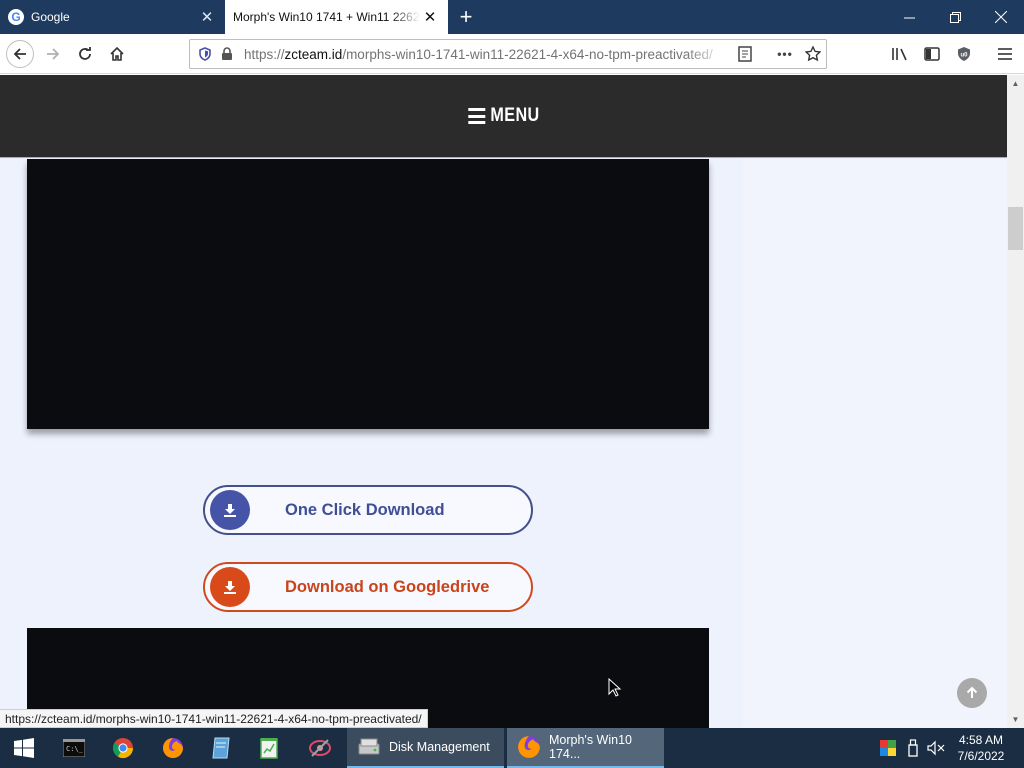 The width and height of the screenshot is (1024, 768). I want to click on restore-icon, so click(955, 17).